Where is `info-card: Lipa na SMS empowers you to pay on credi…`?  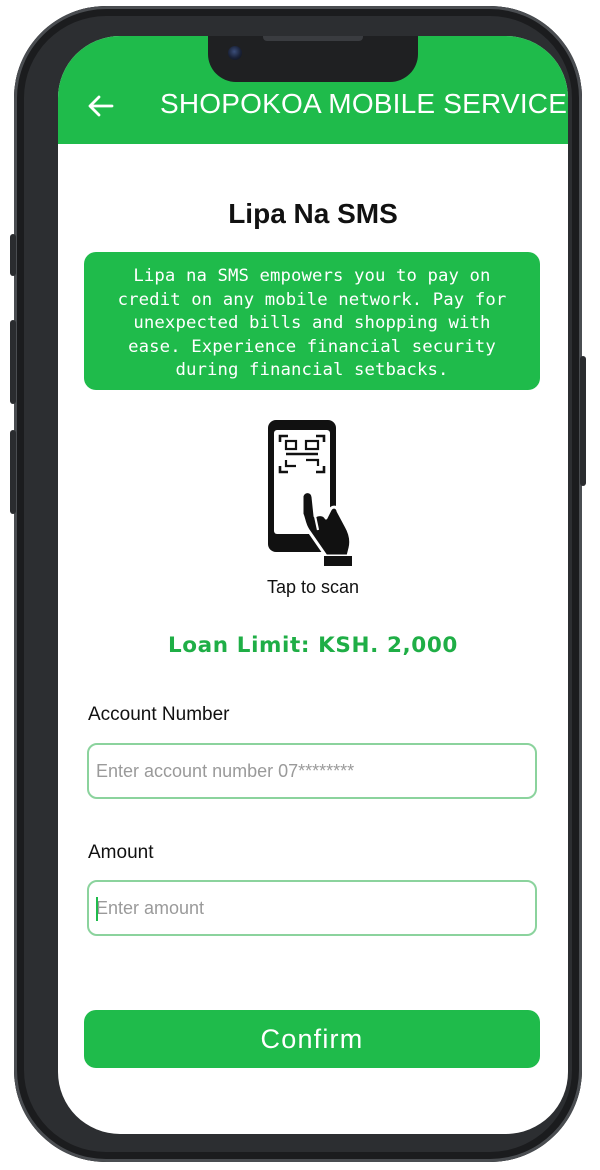 info-card: Lipa na SMS empowers you to pay on credi… is located at coordinates (312, 321).